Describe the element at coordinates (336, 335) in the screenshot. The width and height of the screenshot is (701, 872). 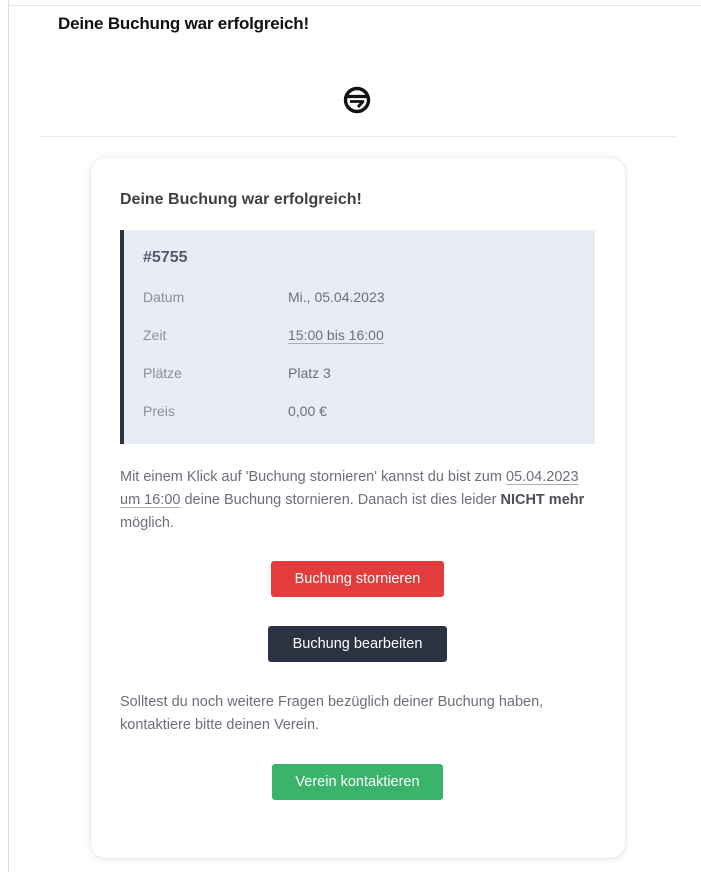
I see `detail-value-time-link: 15:00 bis 16:00` at that location.